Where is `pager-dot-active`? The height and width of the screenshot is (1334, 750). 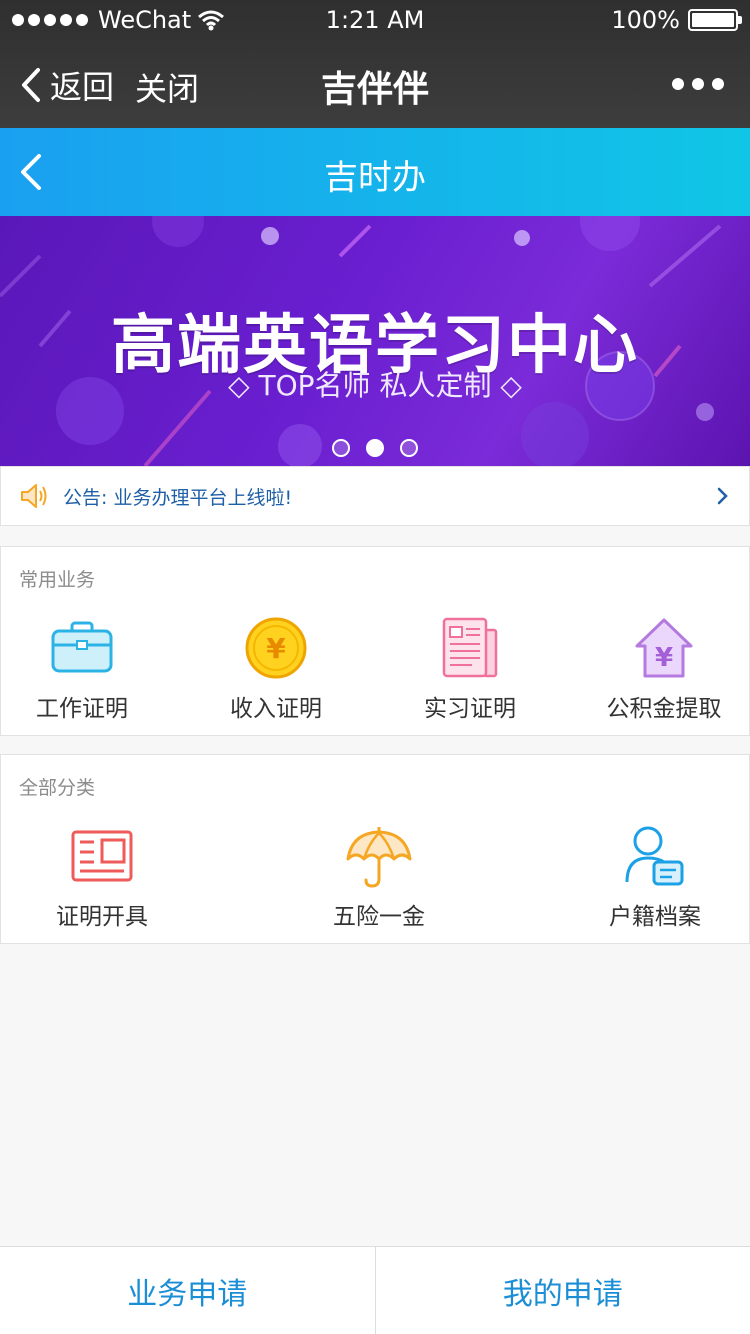
pager-dot-active is located at coordinates (375, 448).